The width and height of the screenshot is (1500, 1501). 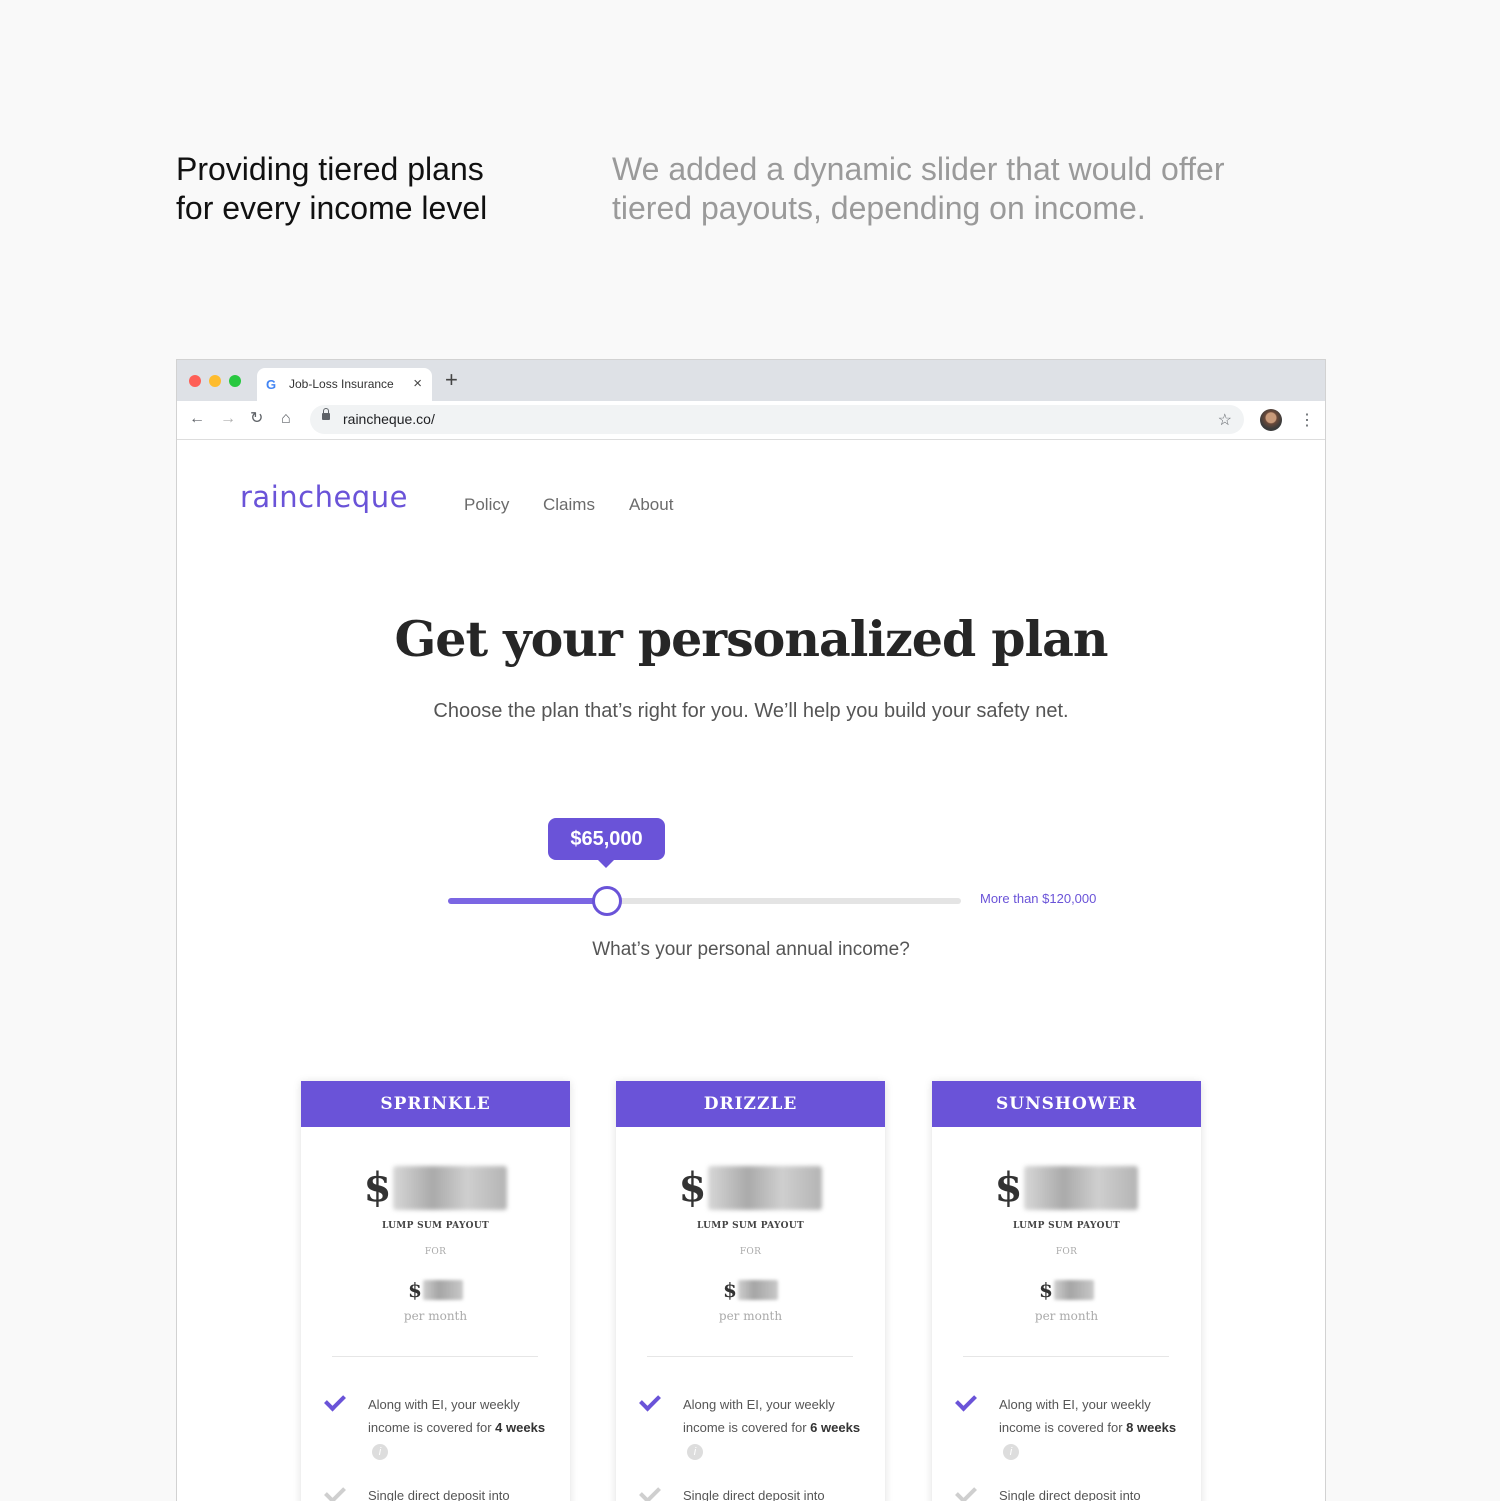 I want to click on lock-icon, so click(x=326, y=414).